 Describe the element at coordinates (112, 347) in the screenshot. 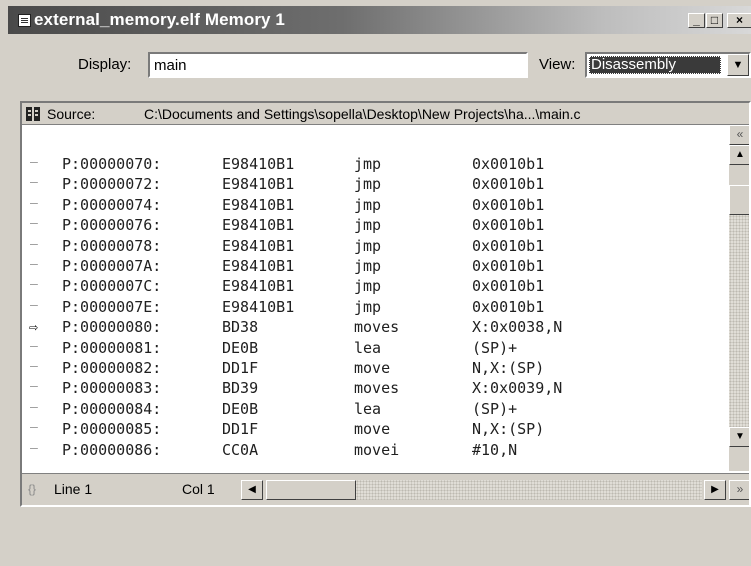

I see `line-address: P:00000081:` at that location.